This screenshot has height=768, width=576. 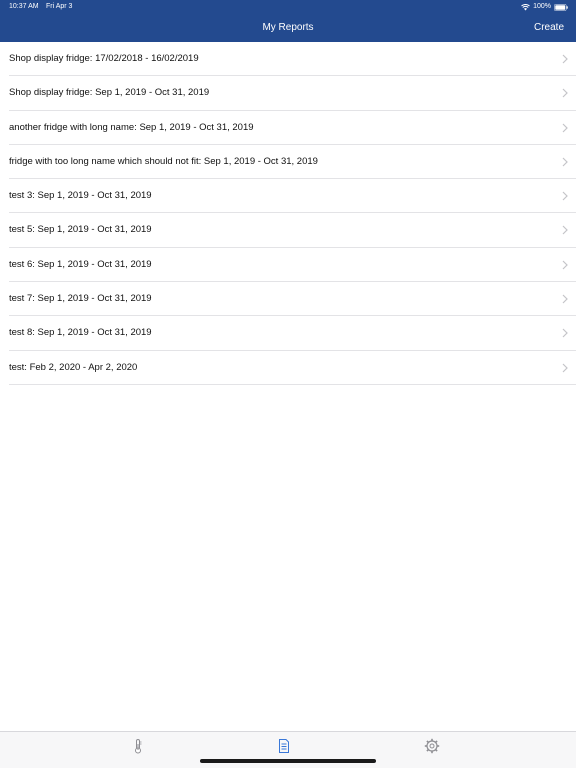 I want to click on tab-gear-icon, so click(x=432, y=746).